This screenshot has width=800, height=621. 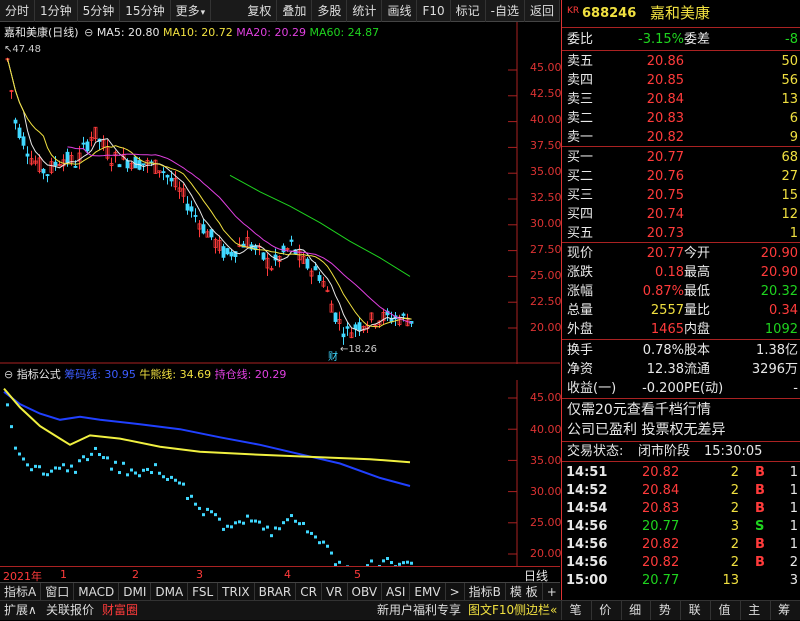 What do you see at coordinates (365, 11) in the screenshot?
I see `statistics-button: 统计` at bounding box center [365, 11].